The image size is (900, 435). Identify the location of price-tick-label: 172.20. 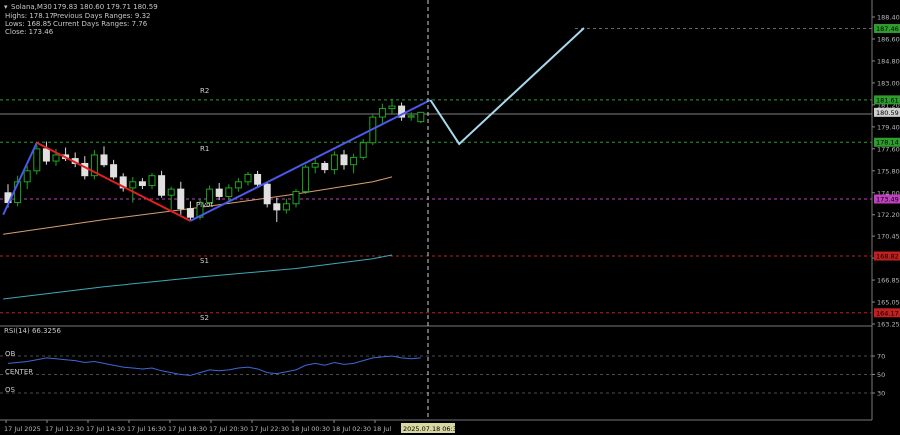
(888, 215).